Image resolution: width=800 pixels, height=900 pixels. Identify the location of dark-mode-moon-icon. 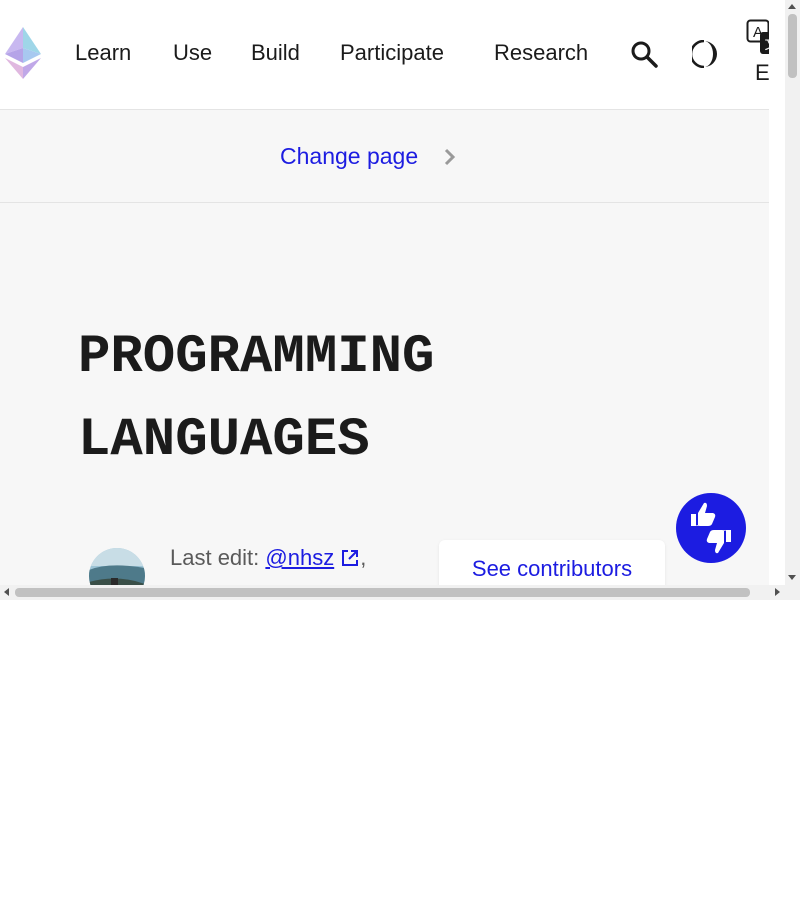
(705, 54).